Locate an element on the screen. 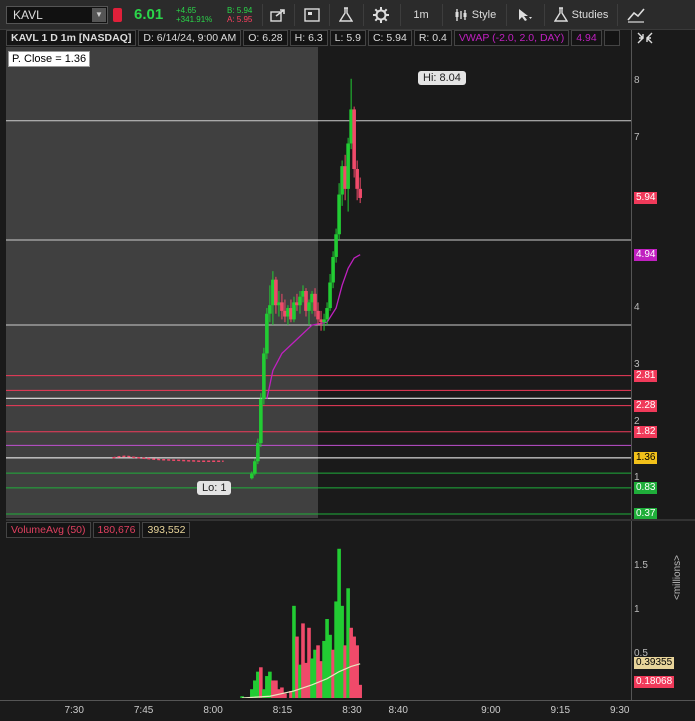 The image size is (695, 721). cursor-icon is located at coordinates (525, 15).